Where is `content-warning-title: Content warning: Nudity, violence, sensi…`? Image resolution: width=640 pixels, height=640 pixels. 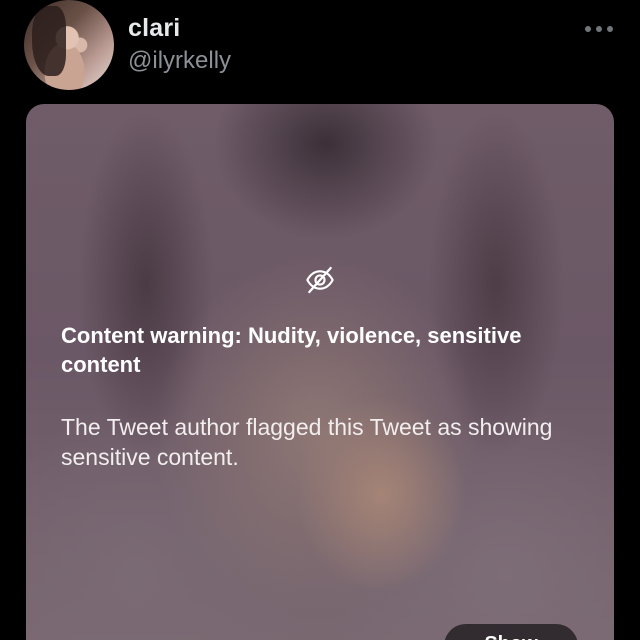
content-warning-title: Content warning: Nudity, violence, sensi… is located at coordinates (291, 350).